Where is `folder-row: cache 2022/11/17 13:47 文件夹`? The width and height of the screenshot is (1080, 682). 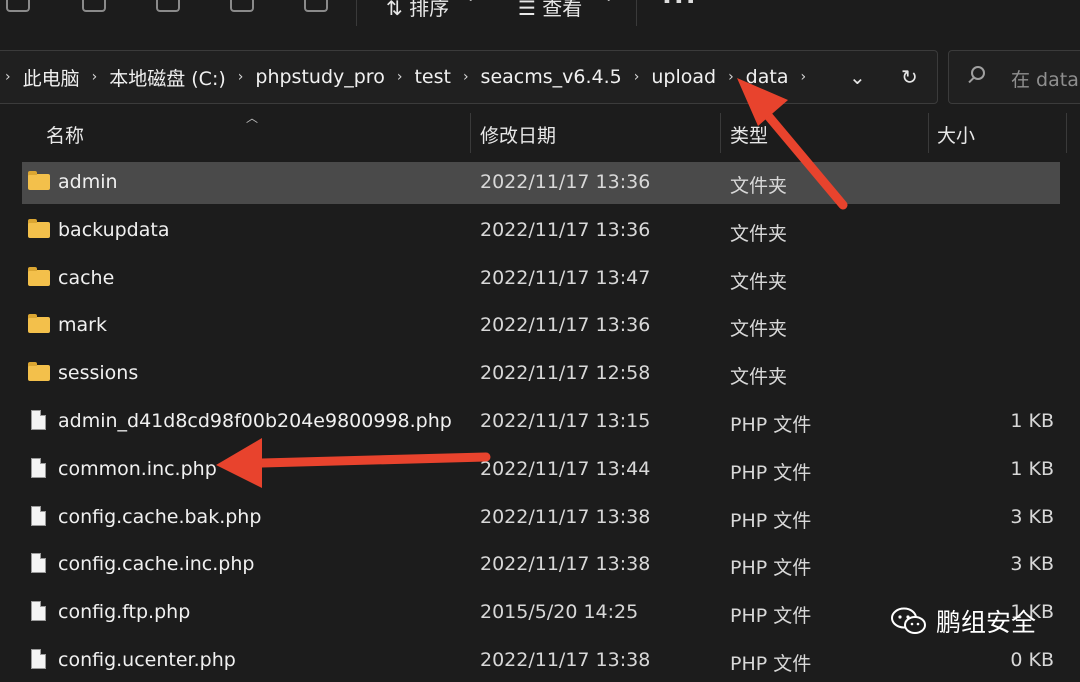
folder-row: cache 2022/11/17 13:47 文件夹 is located at coordinates (541, 279).